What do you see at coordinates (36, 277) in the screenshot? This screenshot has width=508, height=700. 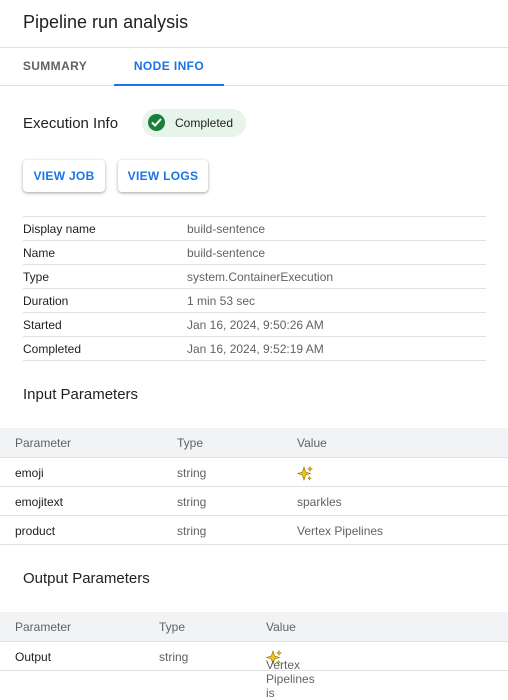 I see `info-key: Type` at bounding box center [36, 277].